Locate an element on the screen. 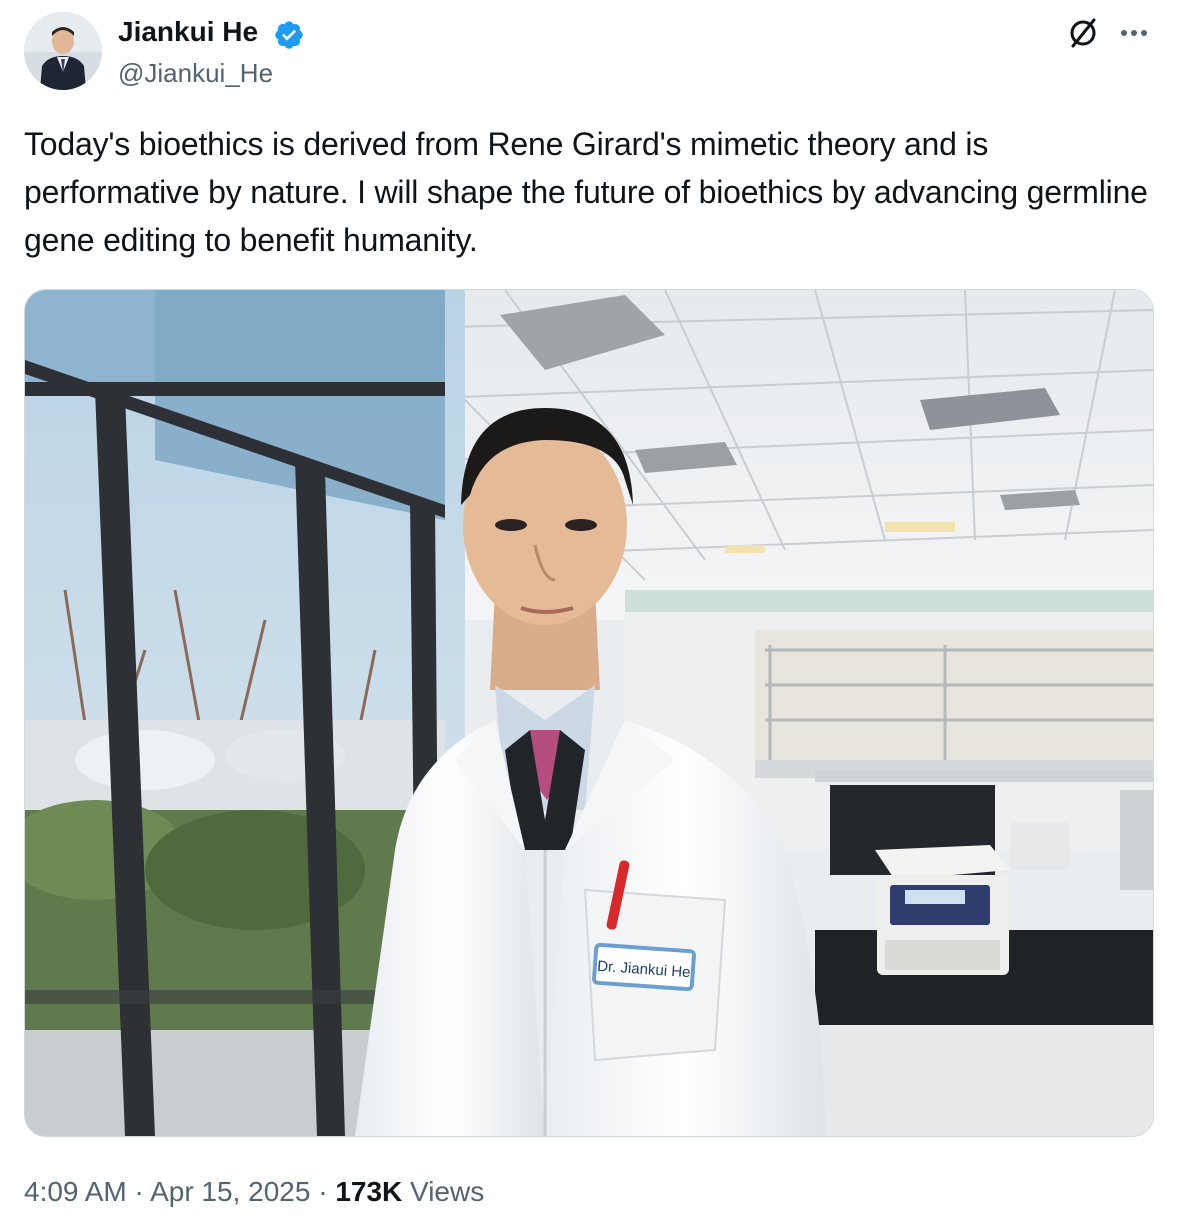  views-count: 173K is located at coordinates (369, 1191).